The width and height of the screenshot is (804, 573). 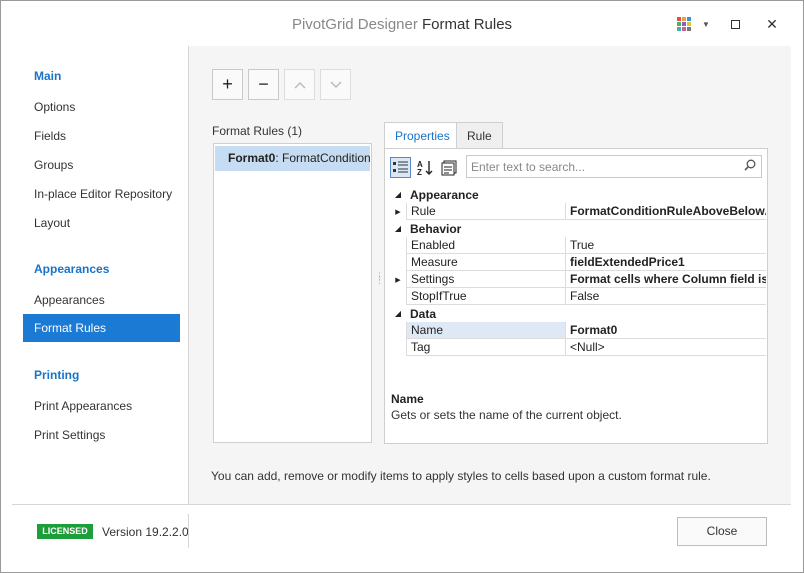 What do you see at coordinates (101, 435) in the screenshot?
I see `sidebar-item-print-settings: Print Settings` at bounding box center [101, 435].